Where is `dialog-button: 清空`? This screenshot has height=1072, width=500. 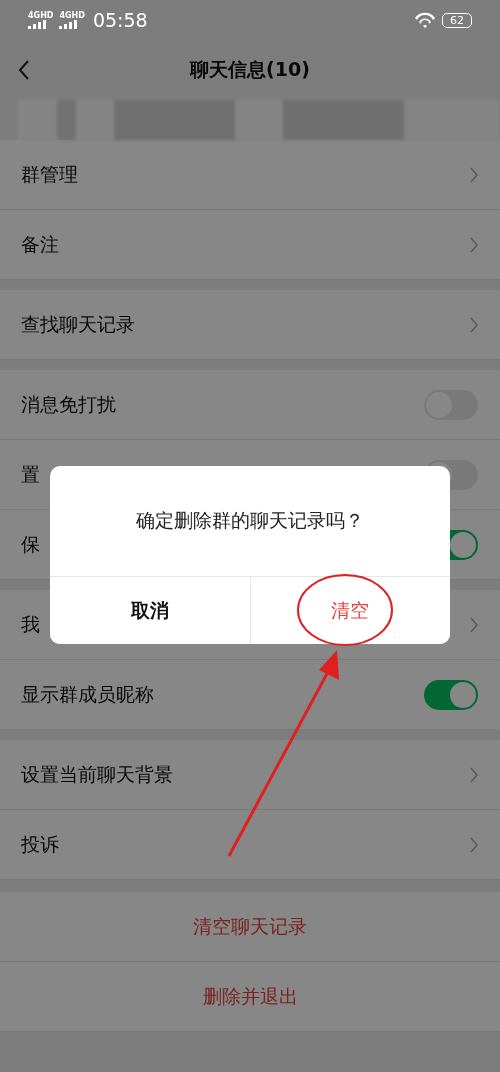 dialog-button: 清空 is located at coordinates (349, 610).